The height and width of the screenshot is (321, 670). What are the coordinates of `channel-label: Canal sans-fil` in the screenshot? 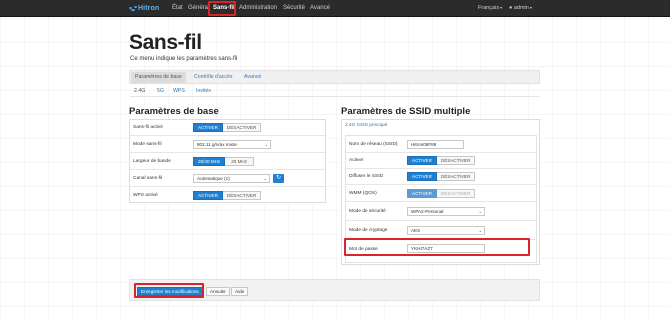 It's located at (148, 178).